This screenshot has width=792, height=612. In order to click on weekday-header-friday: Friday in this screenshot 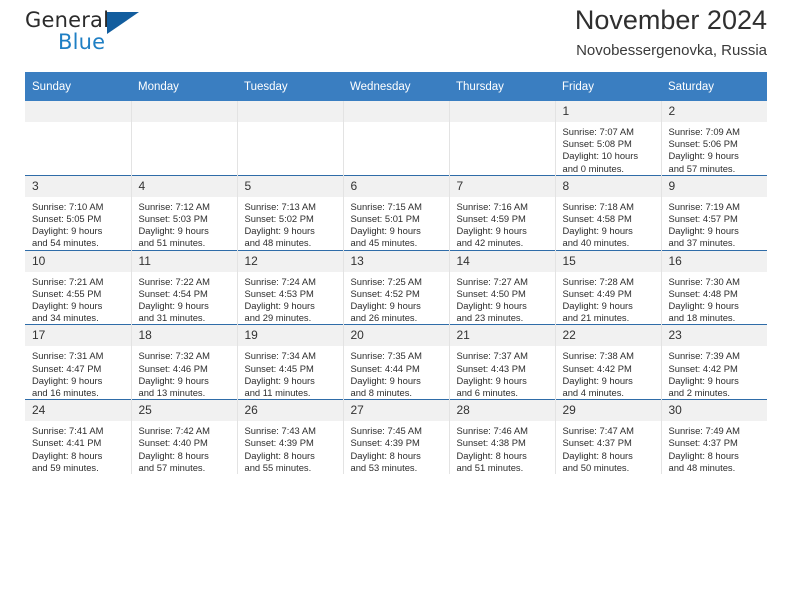, I will do `click(608, 86)`.